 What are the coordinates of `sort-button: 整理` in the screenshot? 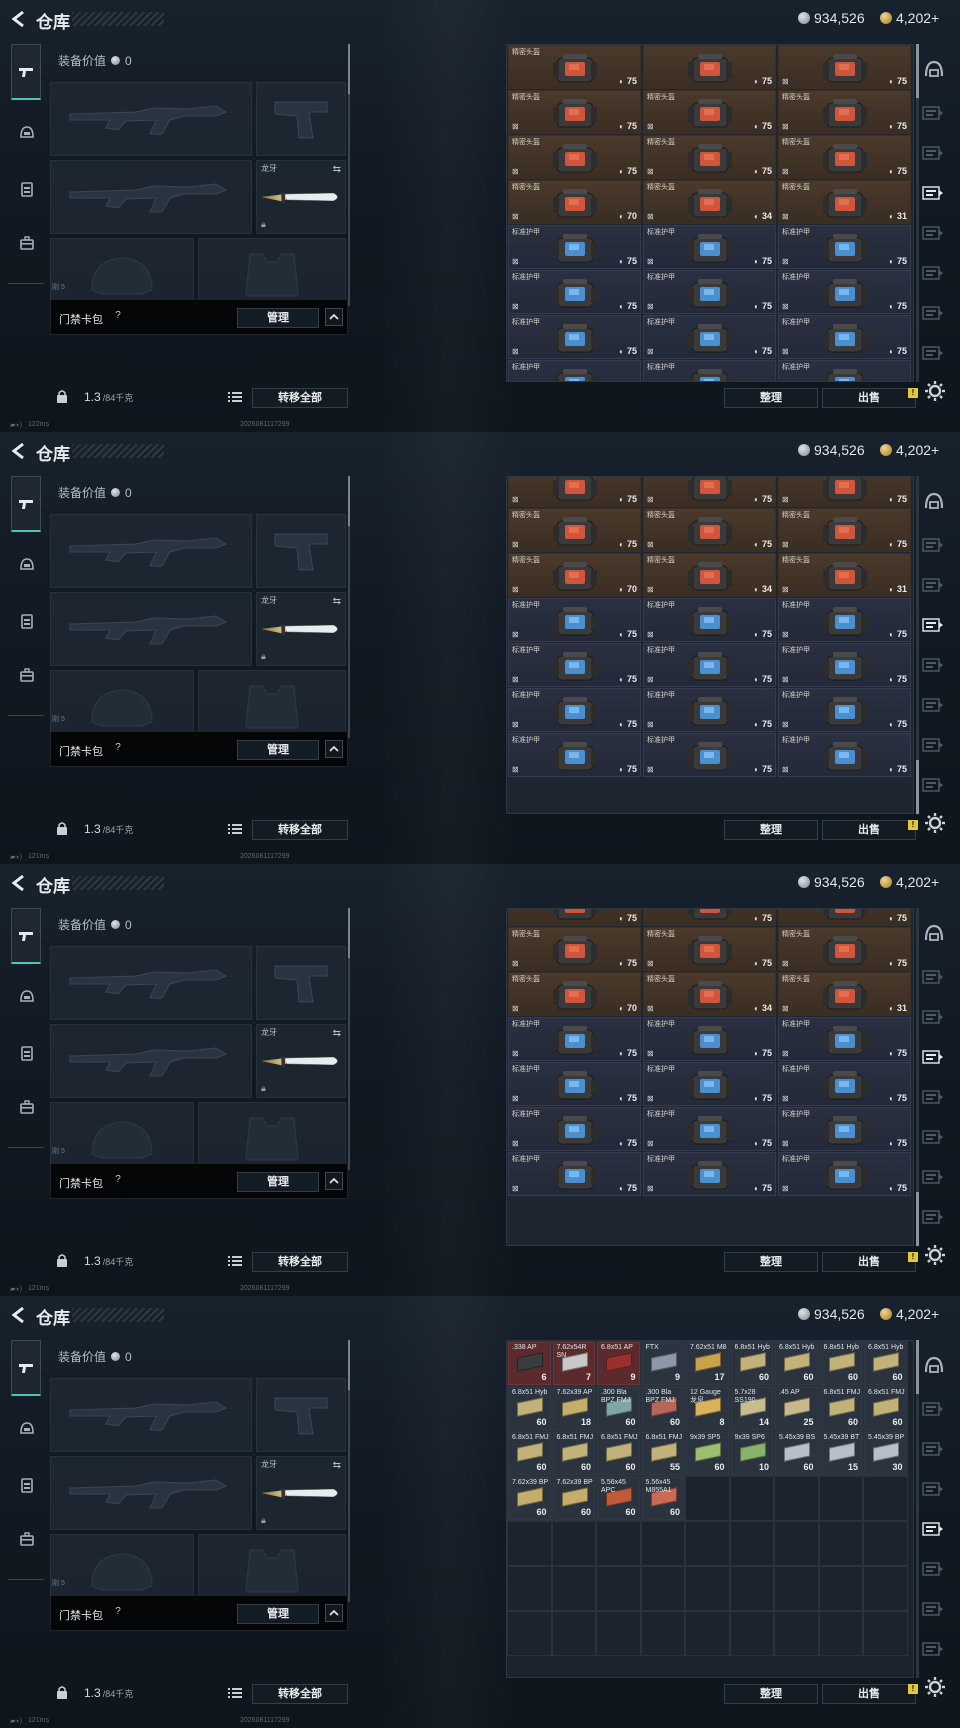 It's located at (771, 1694).